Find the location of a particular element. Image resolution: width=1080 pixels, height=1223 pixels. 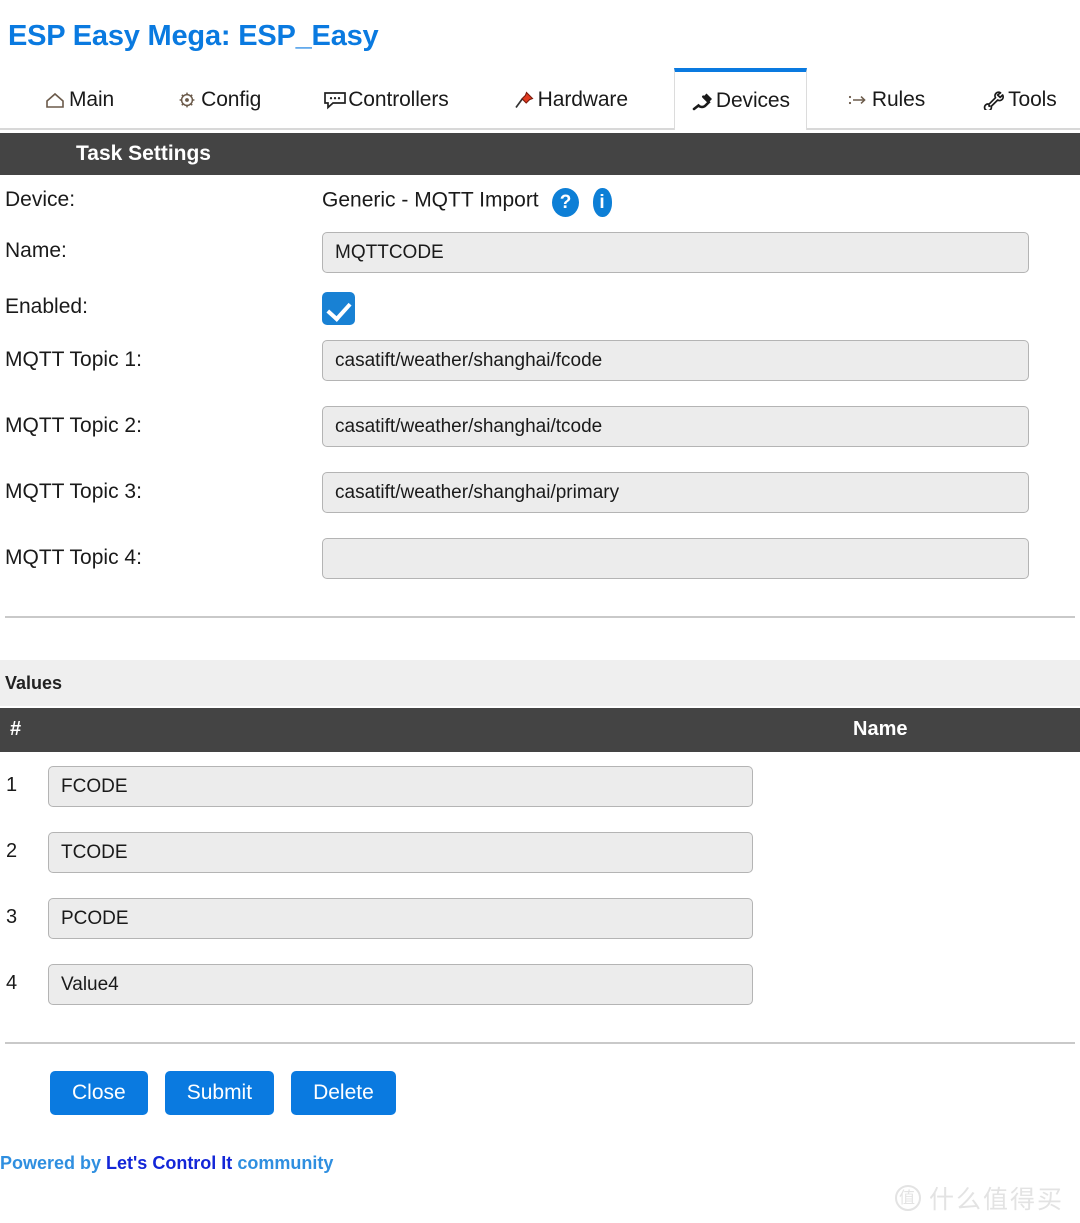

watermark: 值 什么值得买 is located at coordinates (979, 1198).